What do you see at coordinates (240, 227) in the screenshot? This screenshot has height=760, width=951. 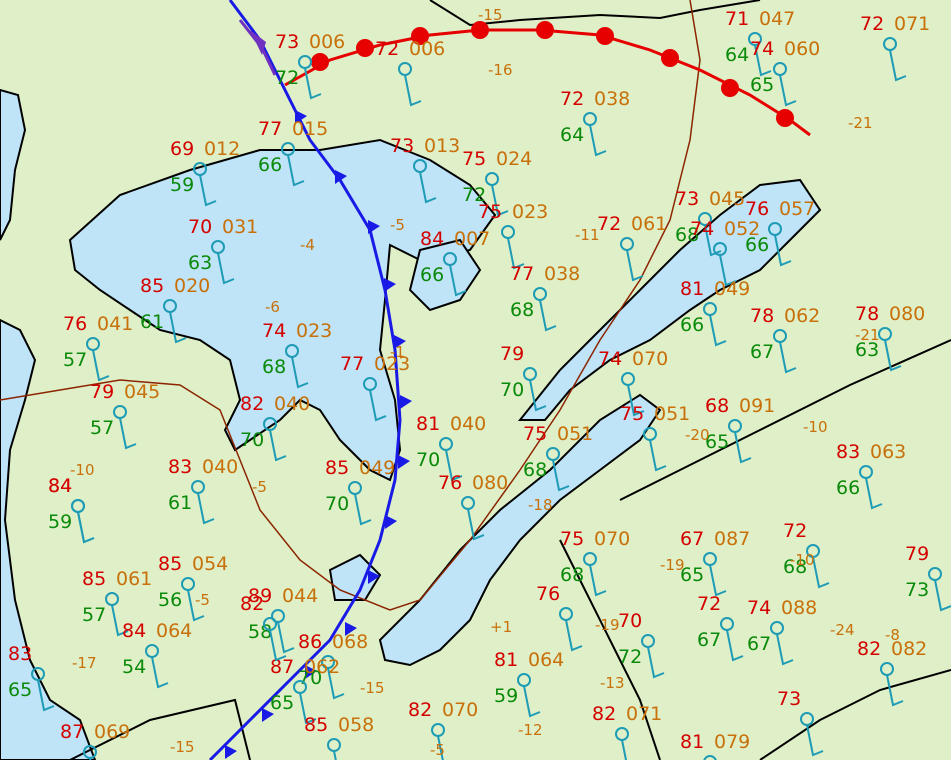 I see `pressure-label: 031` at bounding box center [240, 227].